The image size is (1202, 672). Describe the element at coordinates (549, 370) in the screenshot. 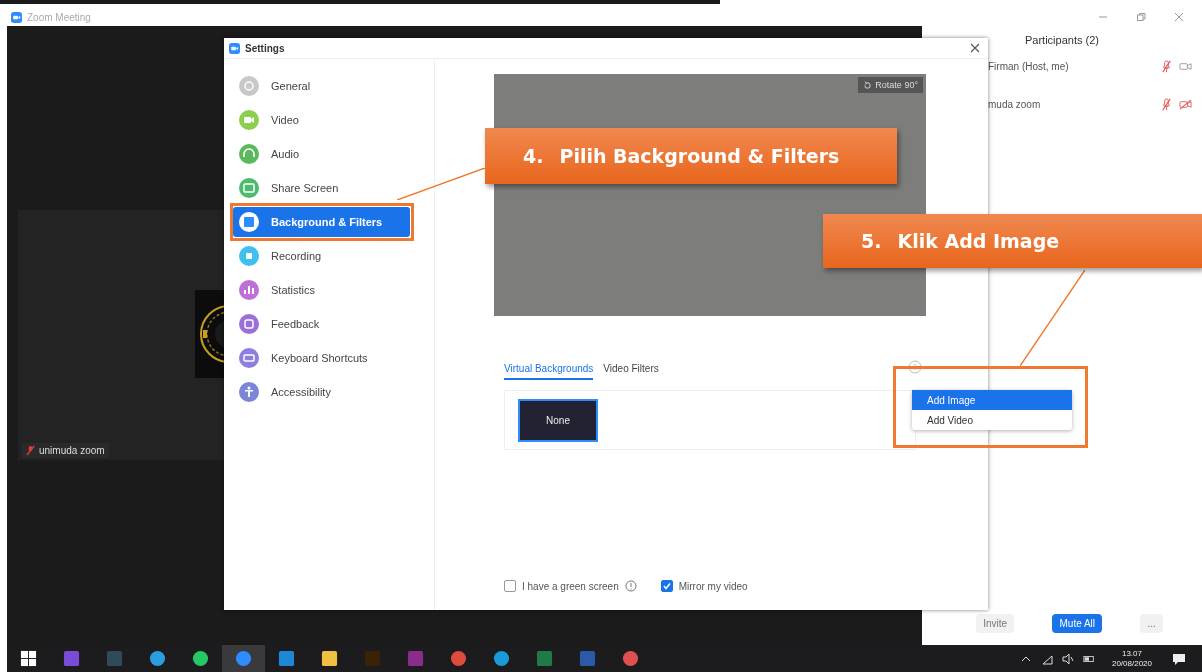

I see `tab: Virtual Backgrounds` at that location.